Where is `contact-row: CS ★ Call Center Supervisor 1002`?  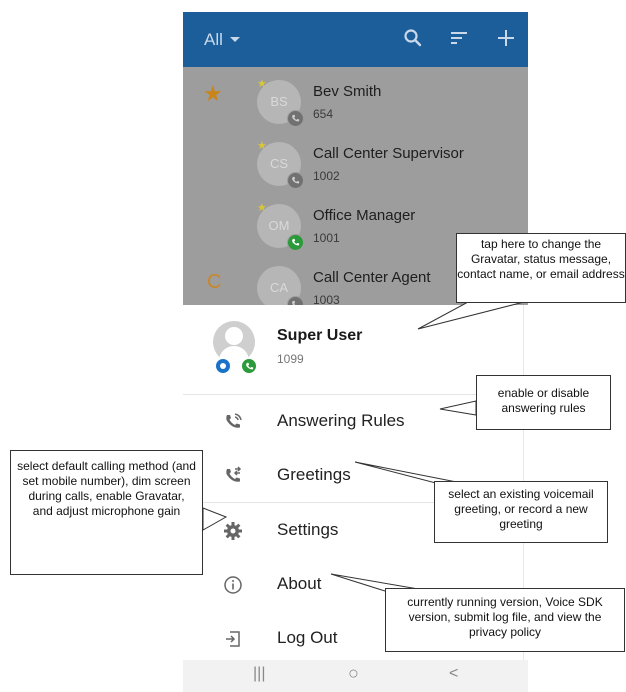
contact-row: CS ★ Call Center Supervisor 1002 is located at coordinates (355, 160).